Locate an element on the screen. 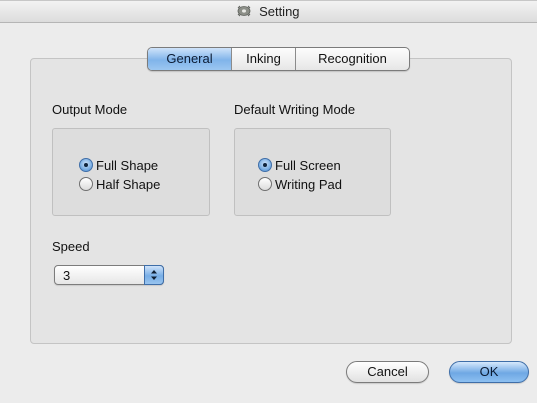  speed-select: 3 is located at coordinates (109, 275).